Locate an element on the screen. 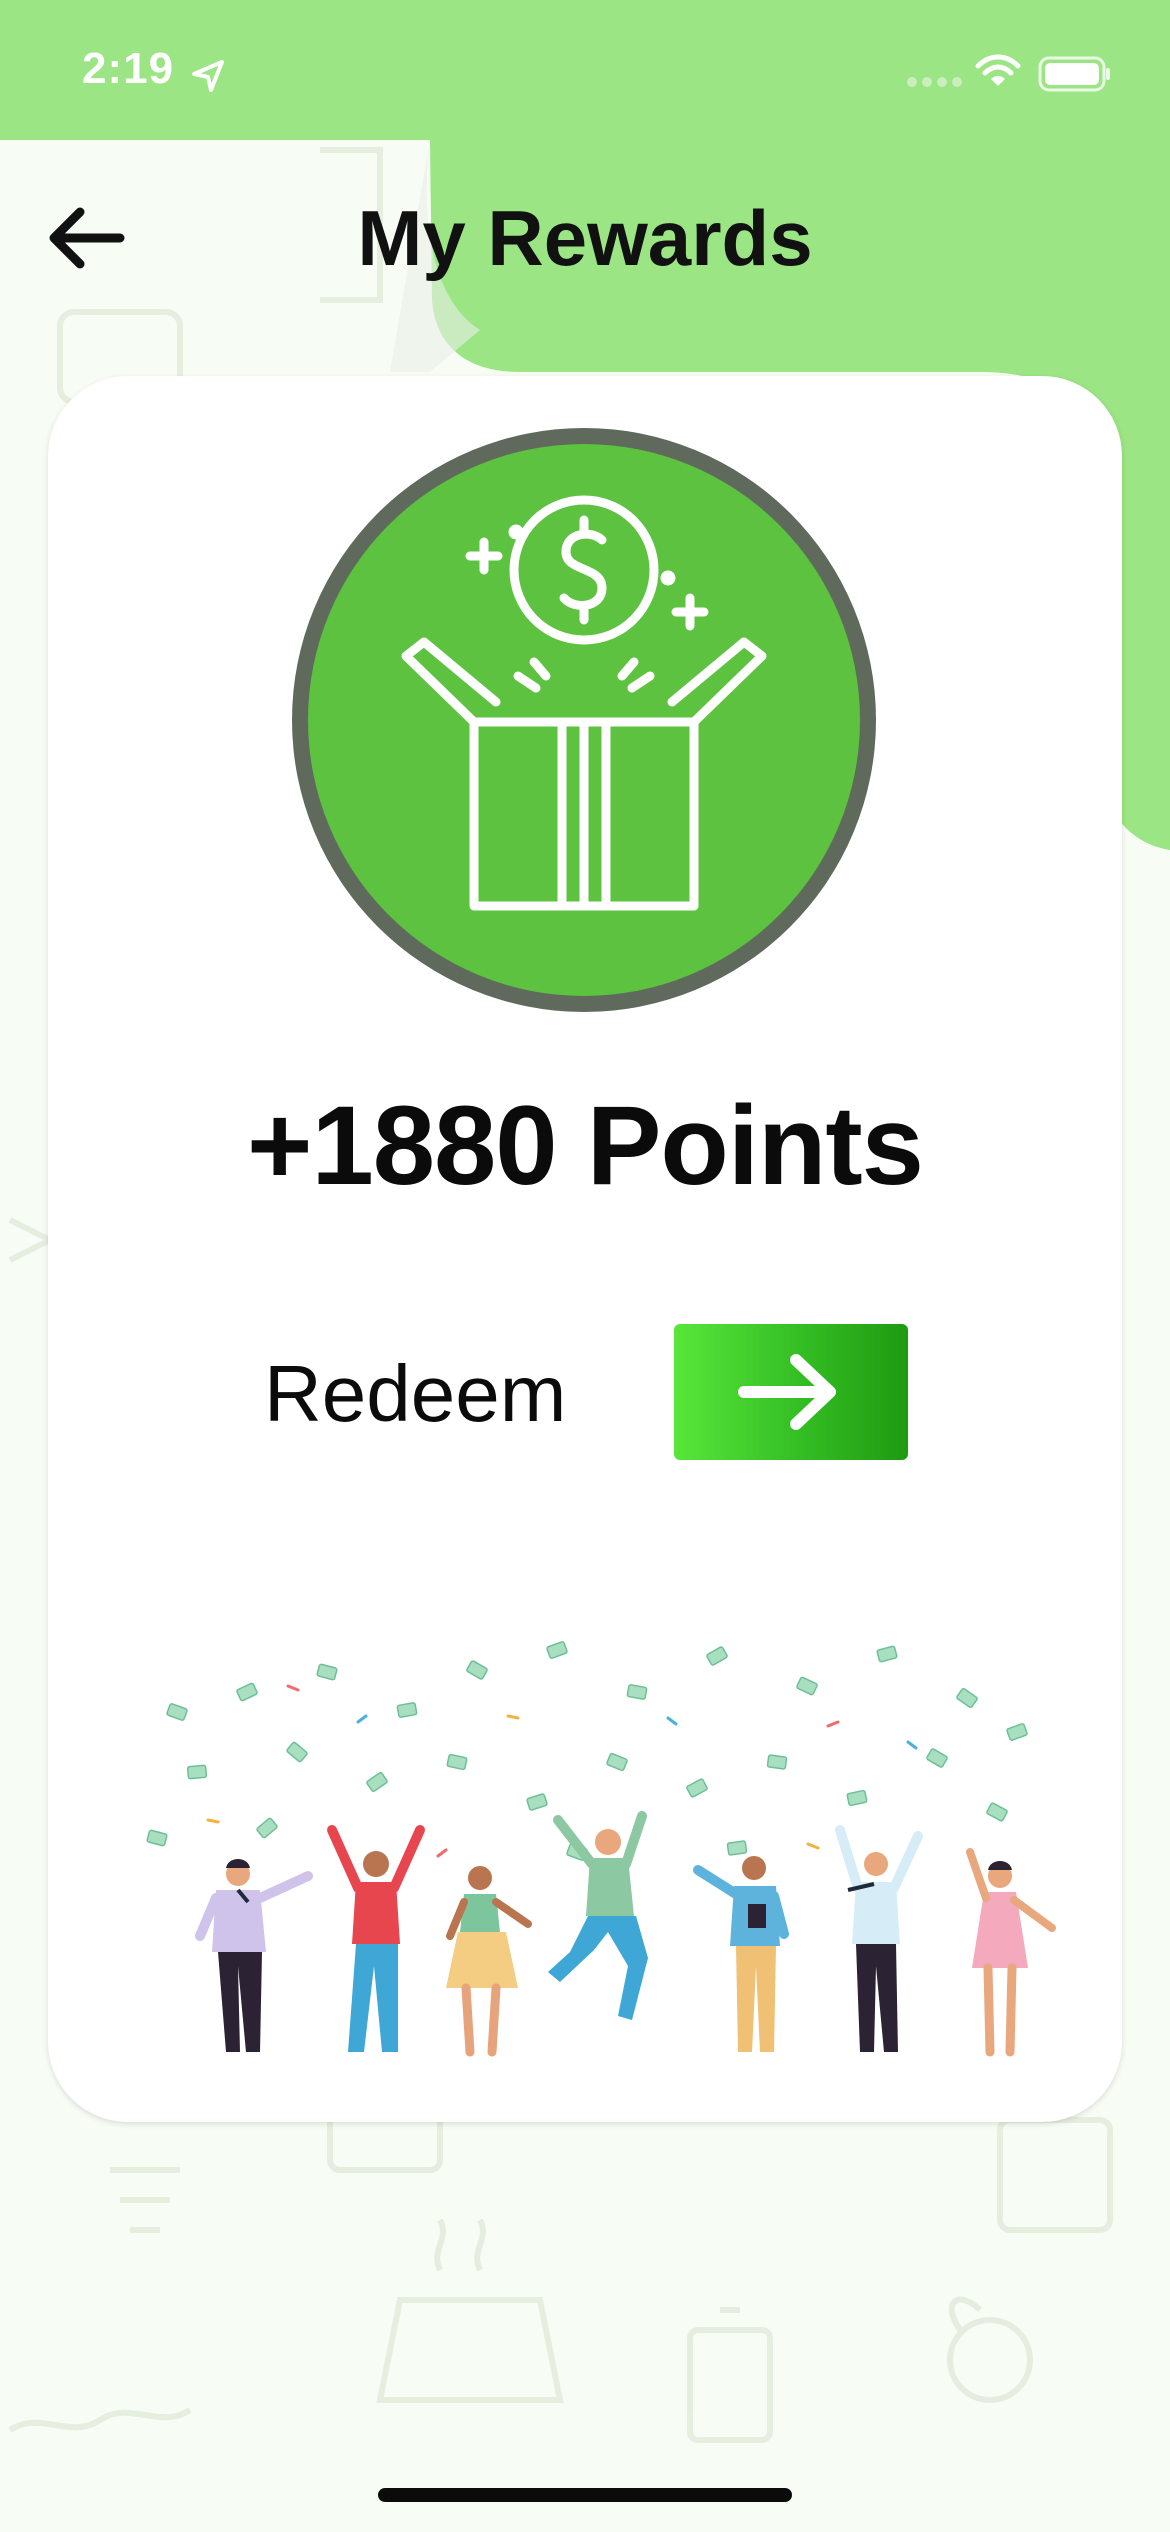 This screenshot has width=1170, height=2532. home-indicator is located at coordinates (585, 2495).